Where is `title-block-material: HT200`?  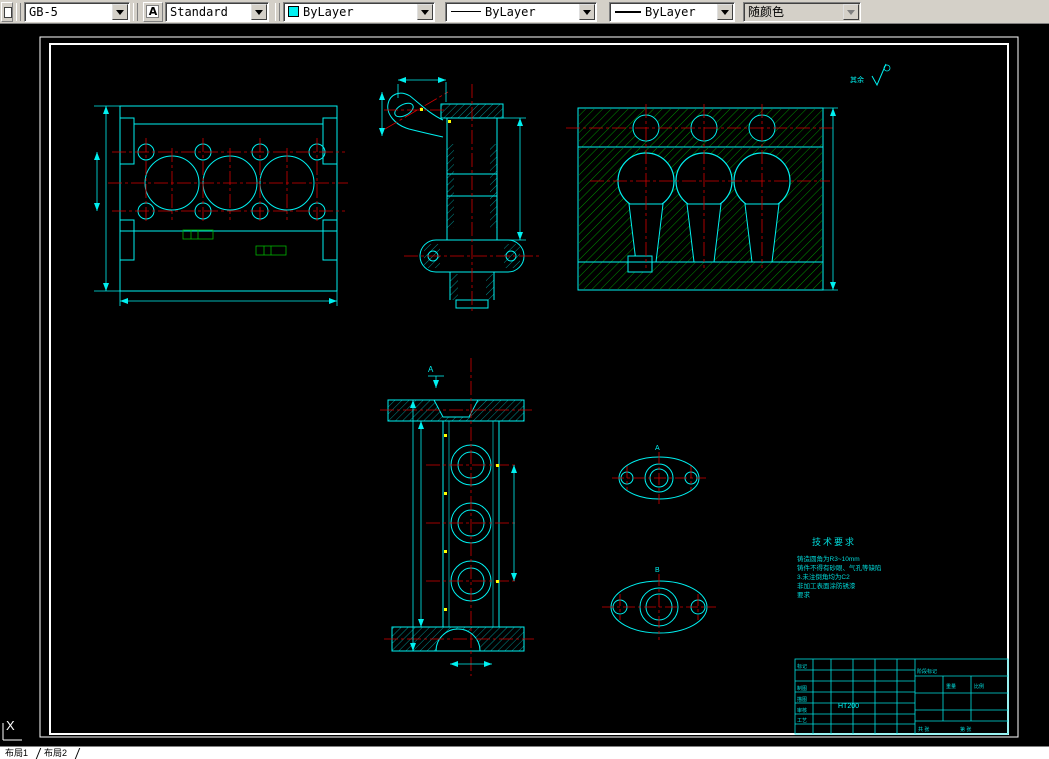 title-block-material: HT200 is located at coordinates (848, 706).